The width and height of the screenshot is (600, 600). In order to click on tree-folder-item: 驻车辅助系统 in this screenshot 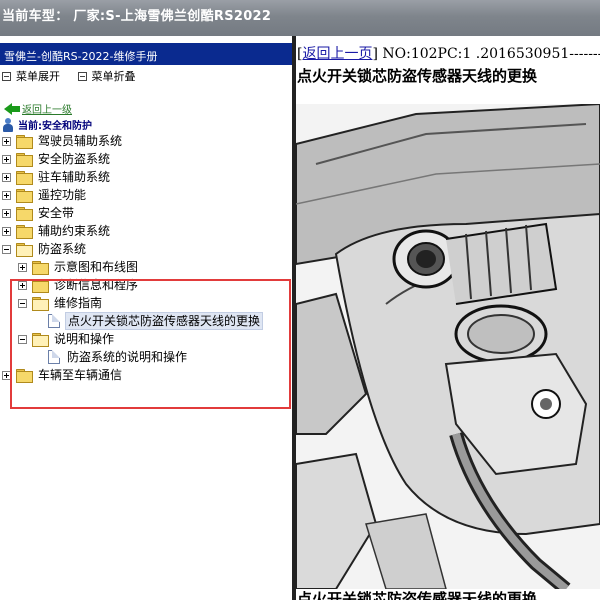, I will do `click(57, 177)`.